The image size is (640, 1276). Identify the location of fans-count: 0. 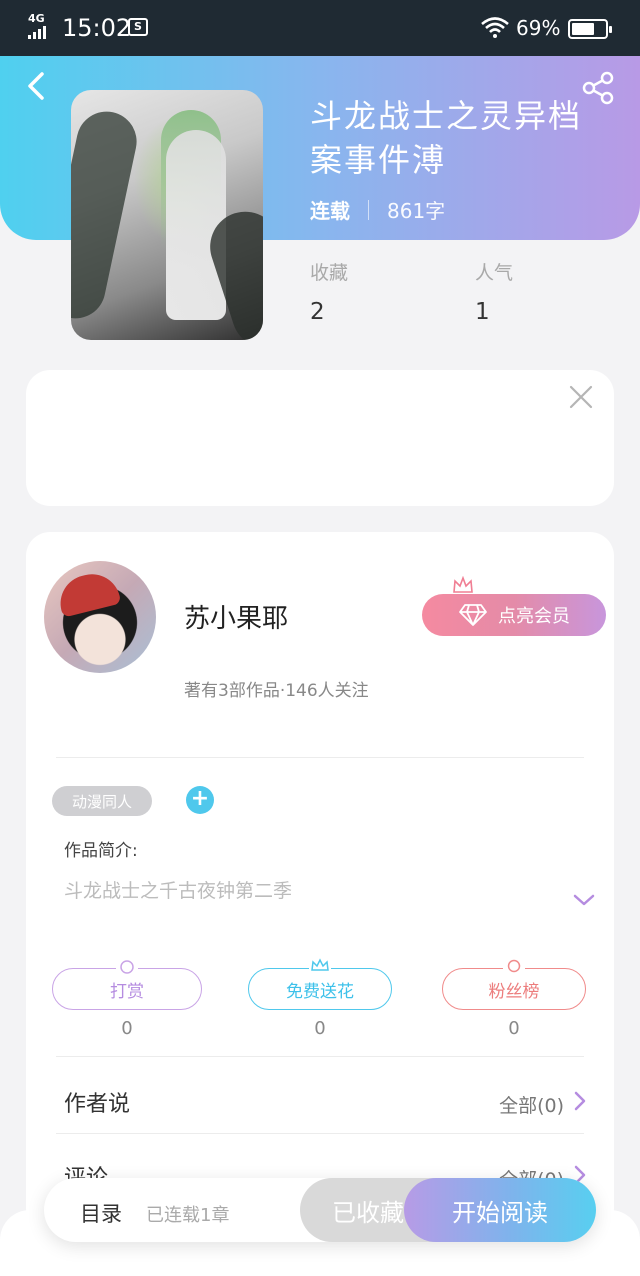
(514, 1028).